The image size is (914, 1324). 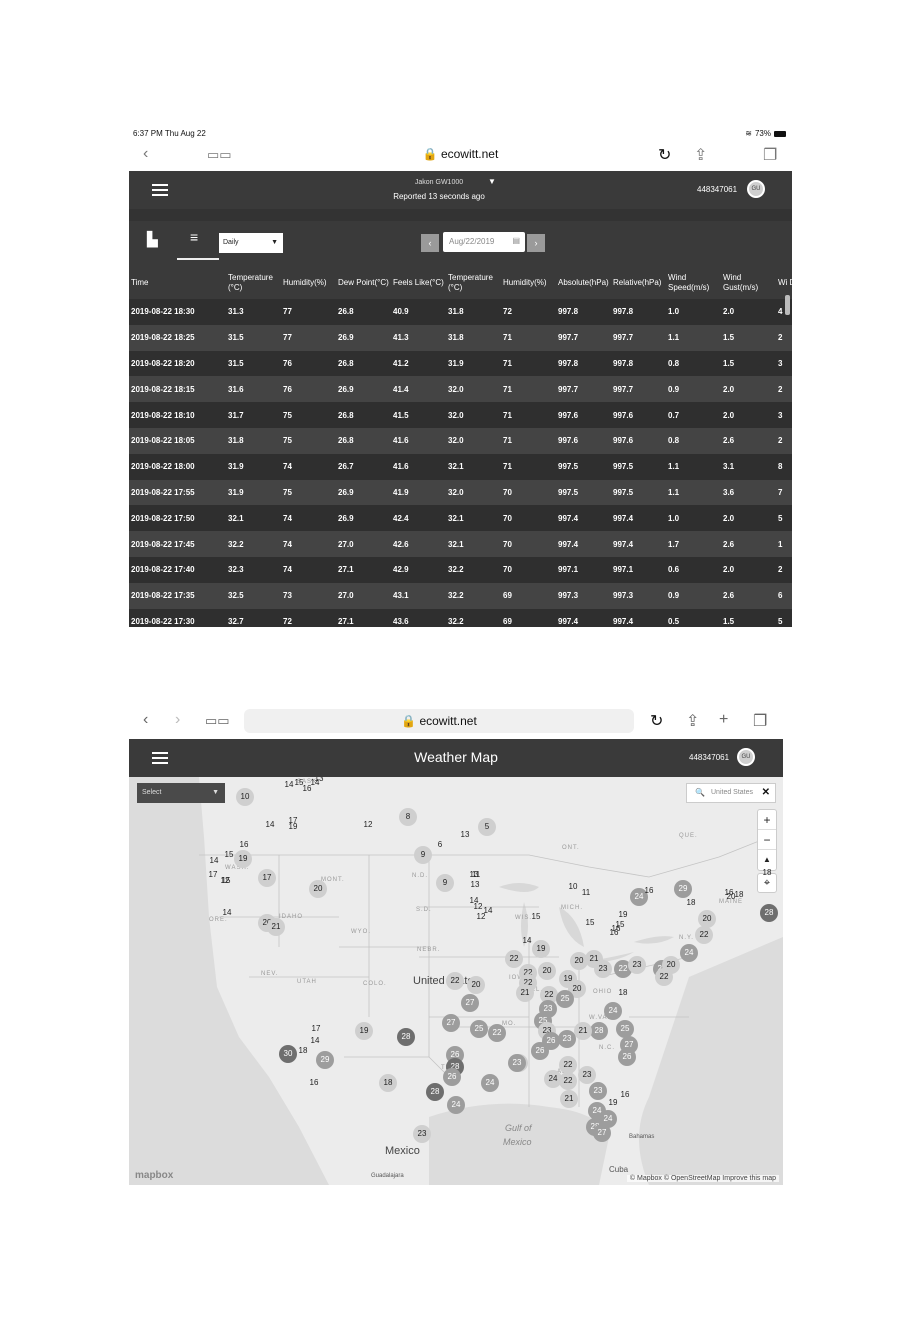 I want to click on station-marker: 13, so click(x=465, y=835).